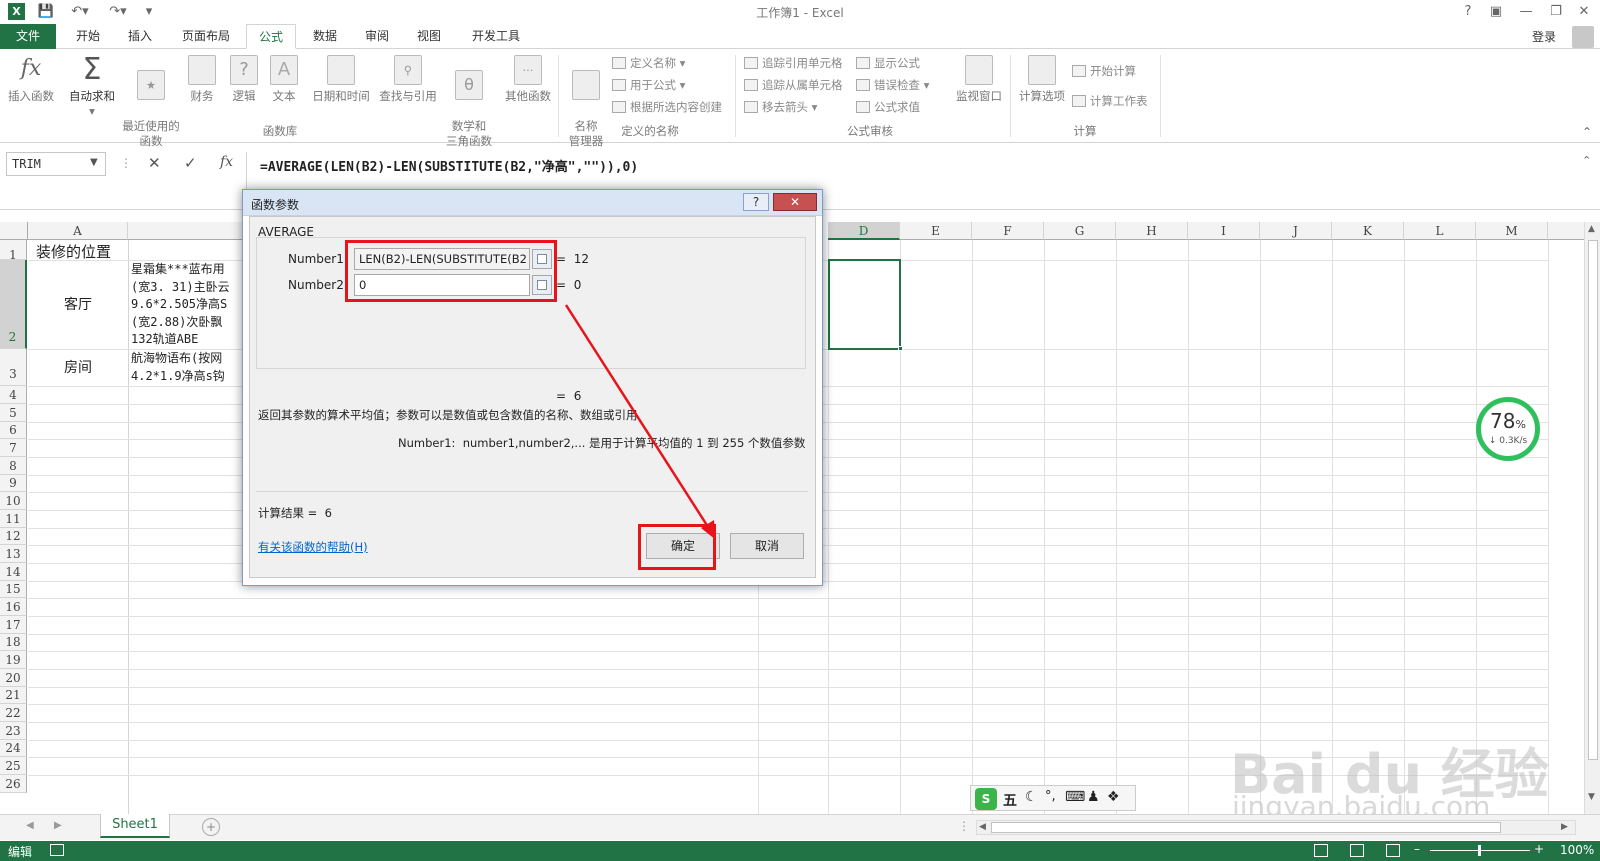  I want to click on tab-split-grip: ⋮, so click(964, 826).